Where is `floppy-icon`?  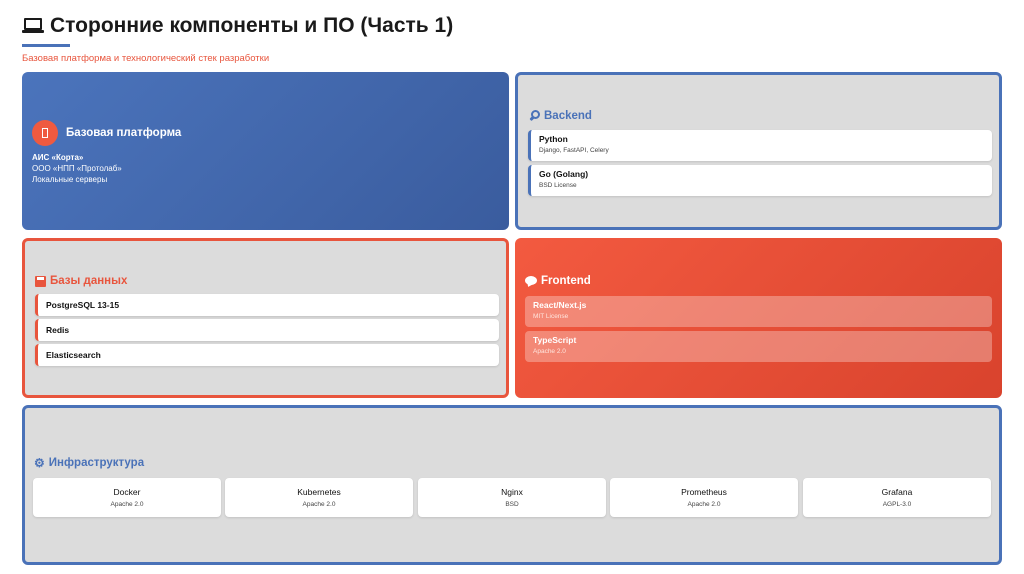 floppy-icon is located at coordinates (40, 281).